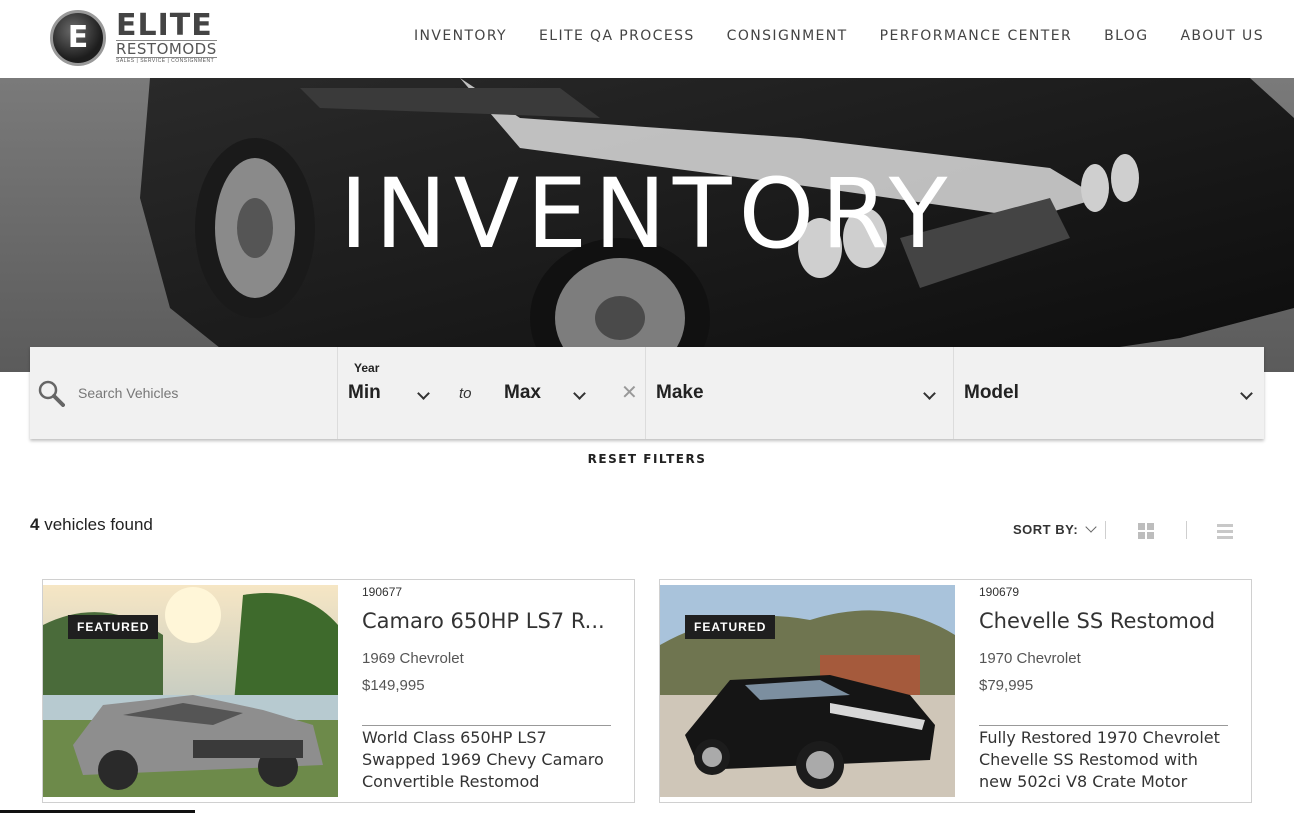 The width and height of the screenshot is (1294, 813). What do you see at coordinates (96, 524) in the screenshot?
I see `results-count-suffix: vehicles found` at bounding box center [96, 524].